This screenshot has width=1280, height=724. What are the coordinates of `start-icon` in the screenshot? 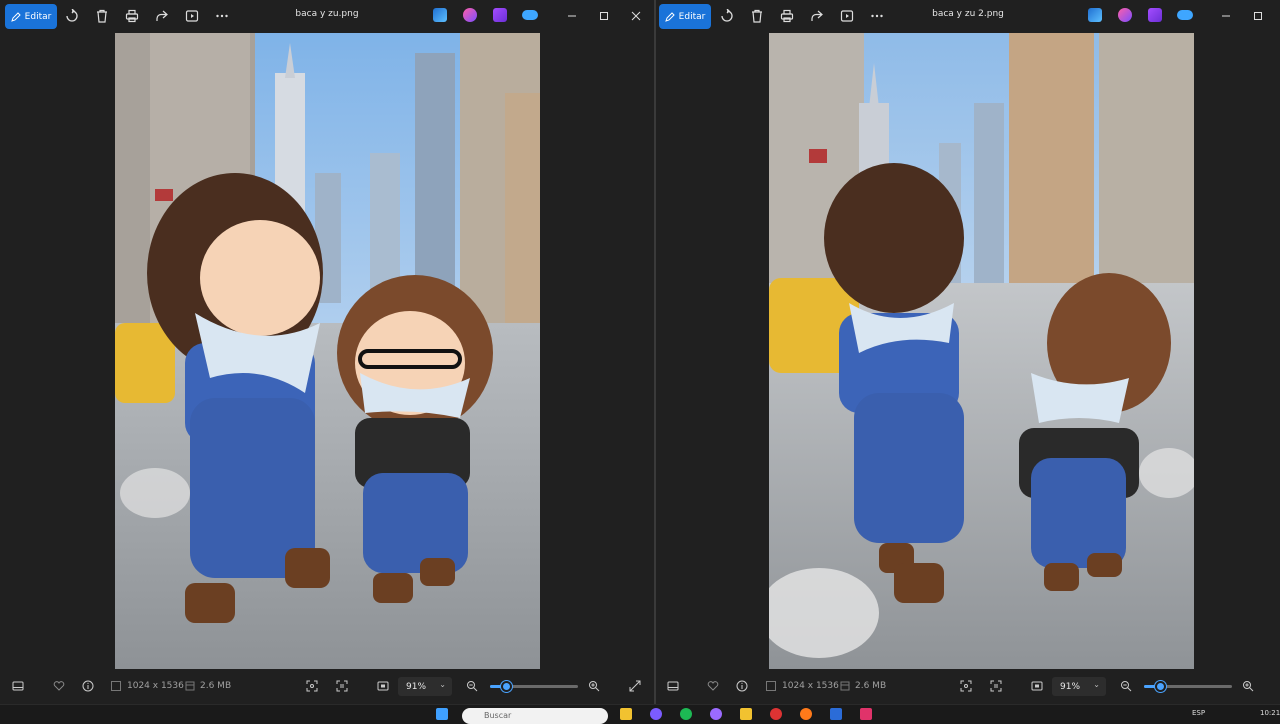 It's located at (442, 714).